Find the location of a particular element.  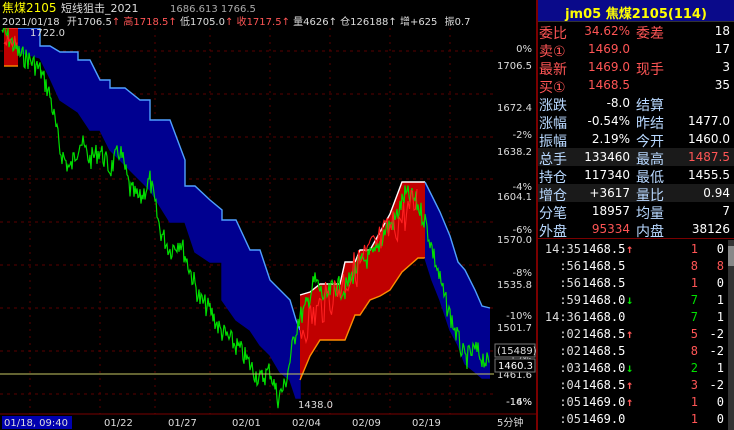

tick-volume: 8 is located at coordinates (694, 266).